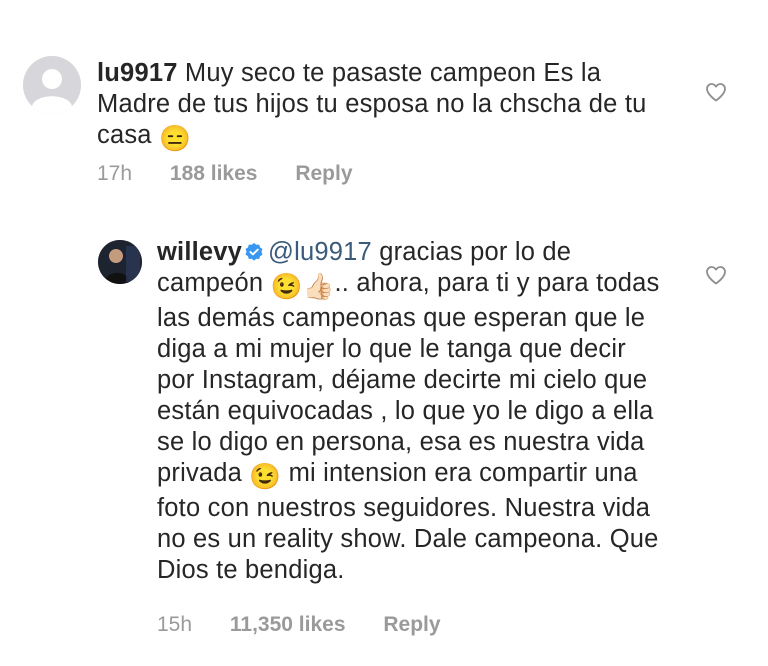  Describe the element at coordinates (288, 624) in the screenshot. I see `like-count: 11,350 likes` at that location.